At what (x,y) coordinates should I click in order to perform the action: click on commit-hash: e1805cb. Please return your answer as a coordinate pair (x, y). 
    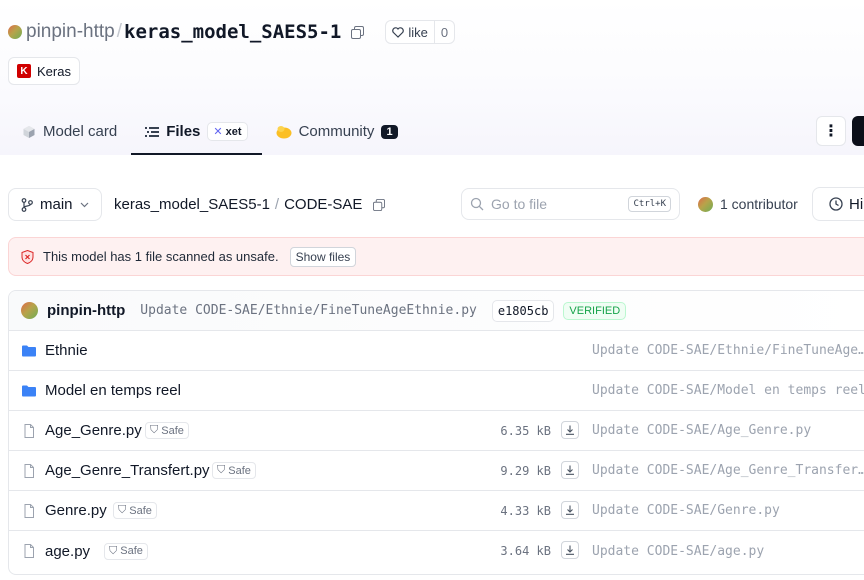
    Looking at the image, I should click on (523, 310).